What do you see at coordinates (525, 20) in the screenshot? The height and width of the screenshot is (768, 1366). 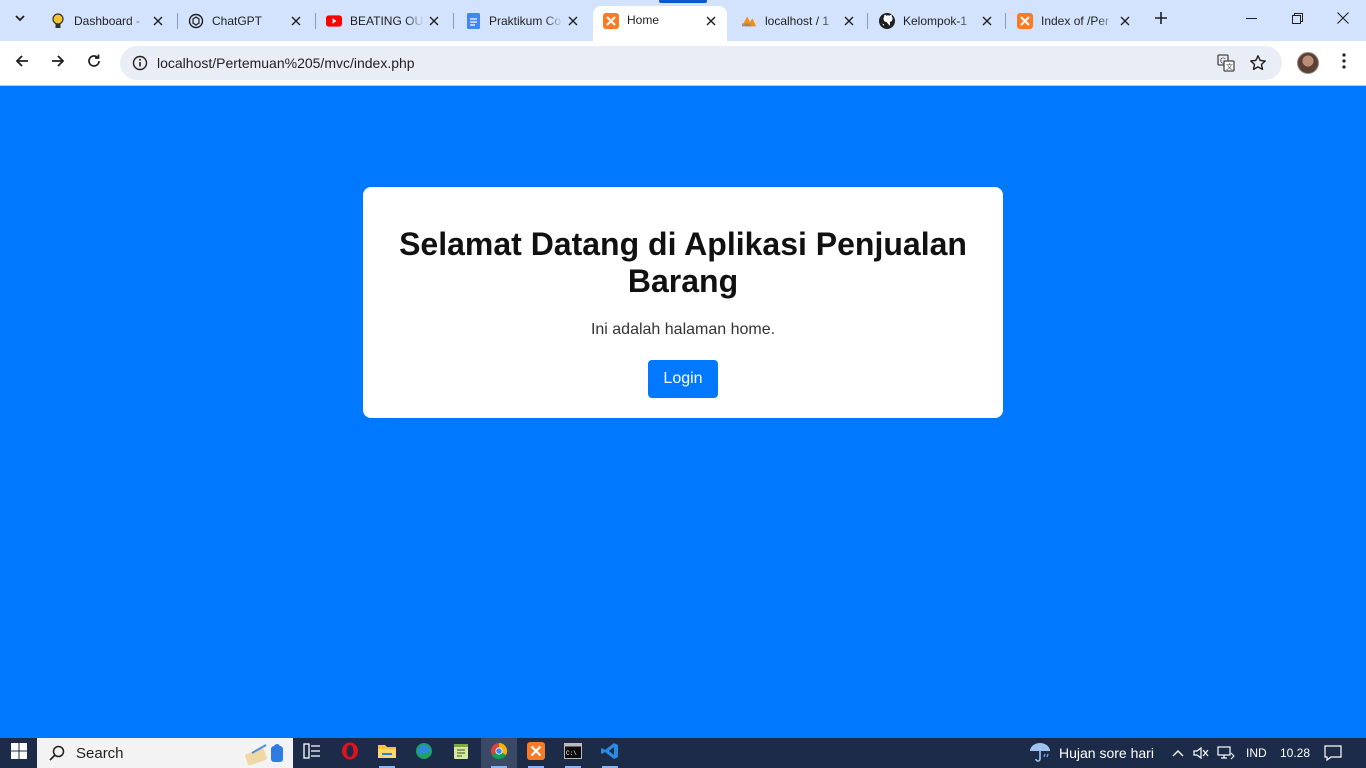 I see `tab-title: Praktikum Co` at bounding box center [525, 20].